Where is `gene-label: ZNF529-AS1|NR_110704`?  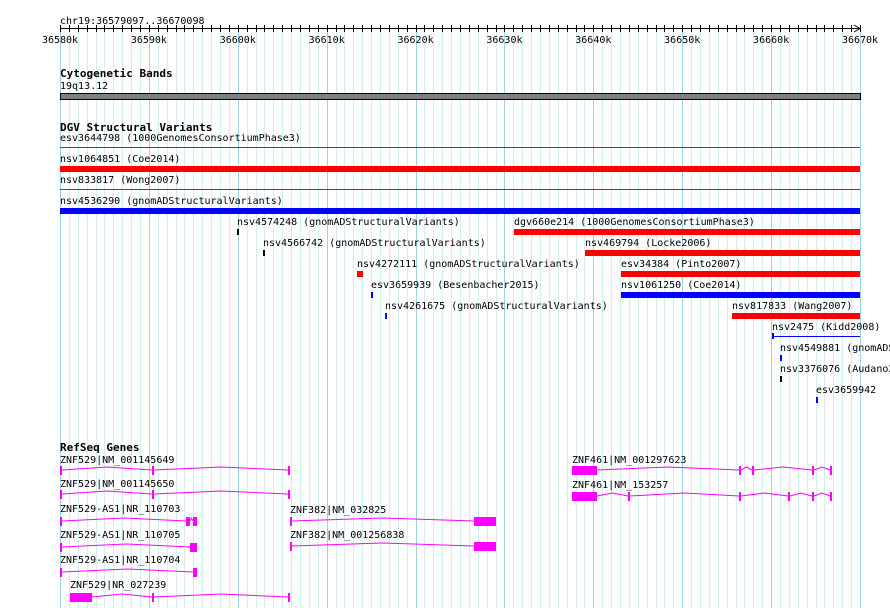 gene-label: ZNF529-AS1|NR_110704 is located at coordinates (120, 560).